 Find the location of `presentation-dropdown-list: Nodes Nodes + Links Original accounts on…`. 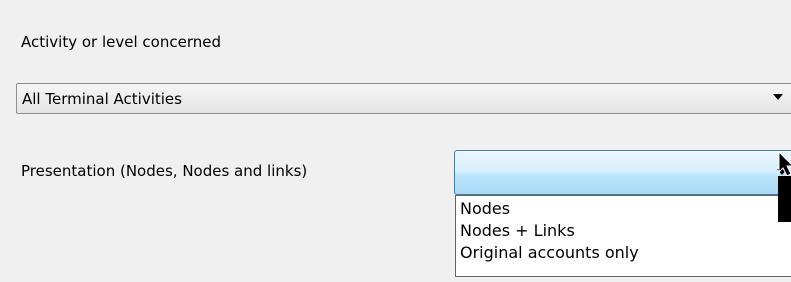

presentation-dropdown-list: Nodes Nodes + Links Original accounts on… is located at coordinates (623, 236).